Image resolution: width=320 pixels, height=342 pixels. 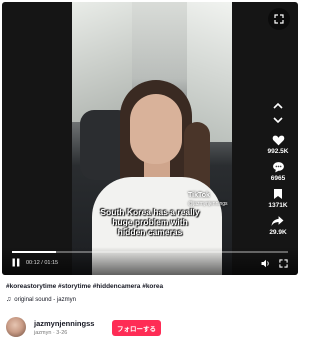 What do you see at coordinates (51, 332) in the screenshot?
I see `author-subtitle: jazmyn · 3-26` at bounding box center [51, 332].